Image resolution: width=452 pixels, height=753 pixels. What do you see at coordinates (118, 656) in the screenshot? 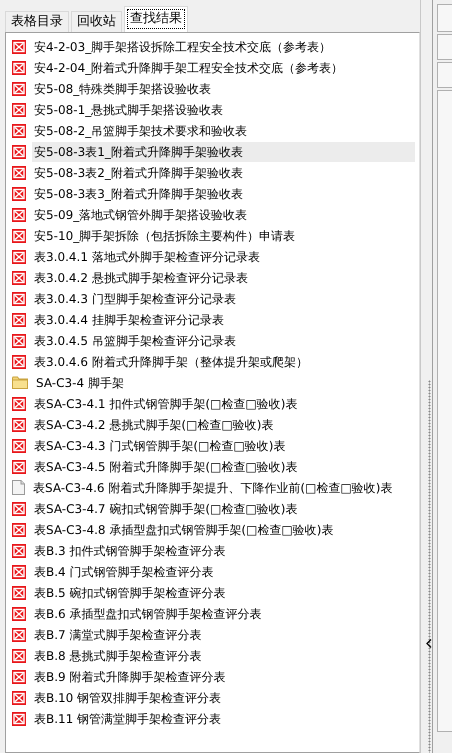
I see `list-item: 表B.8 悬挑式脚手架检查评分表` at bounding box center [118, 656].